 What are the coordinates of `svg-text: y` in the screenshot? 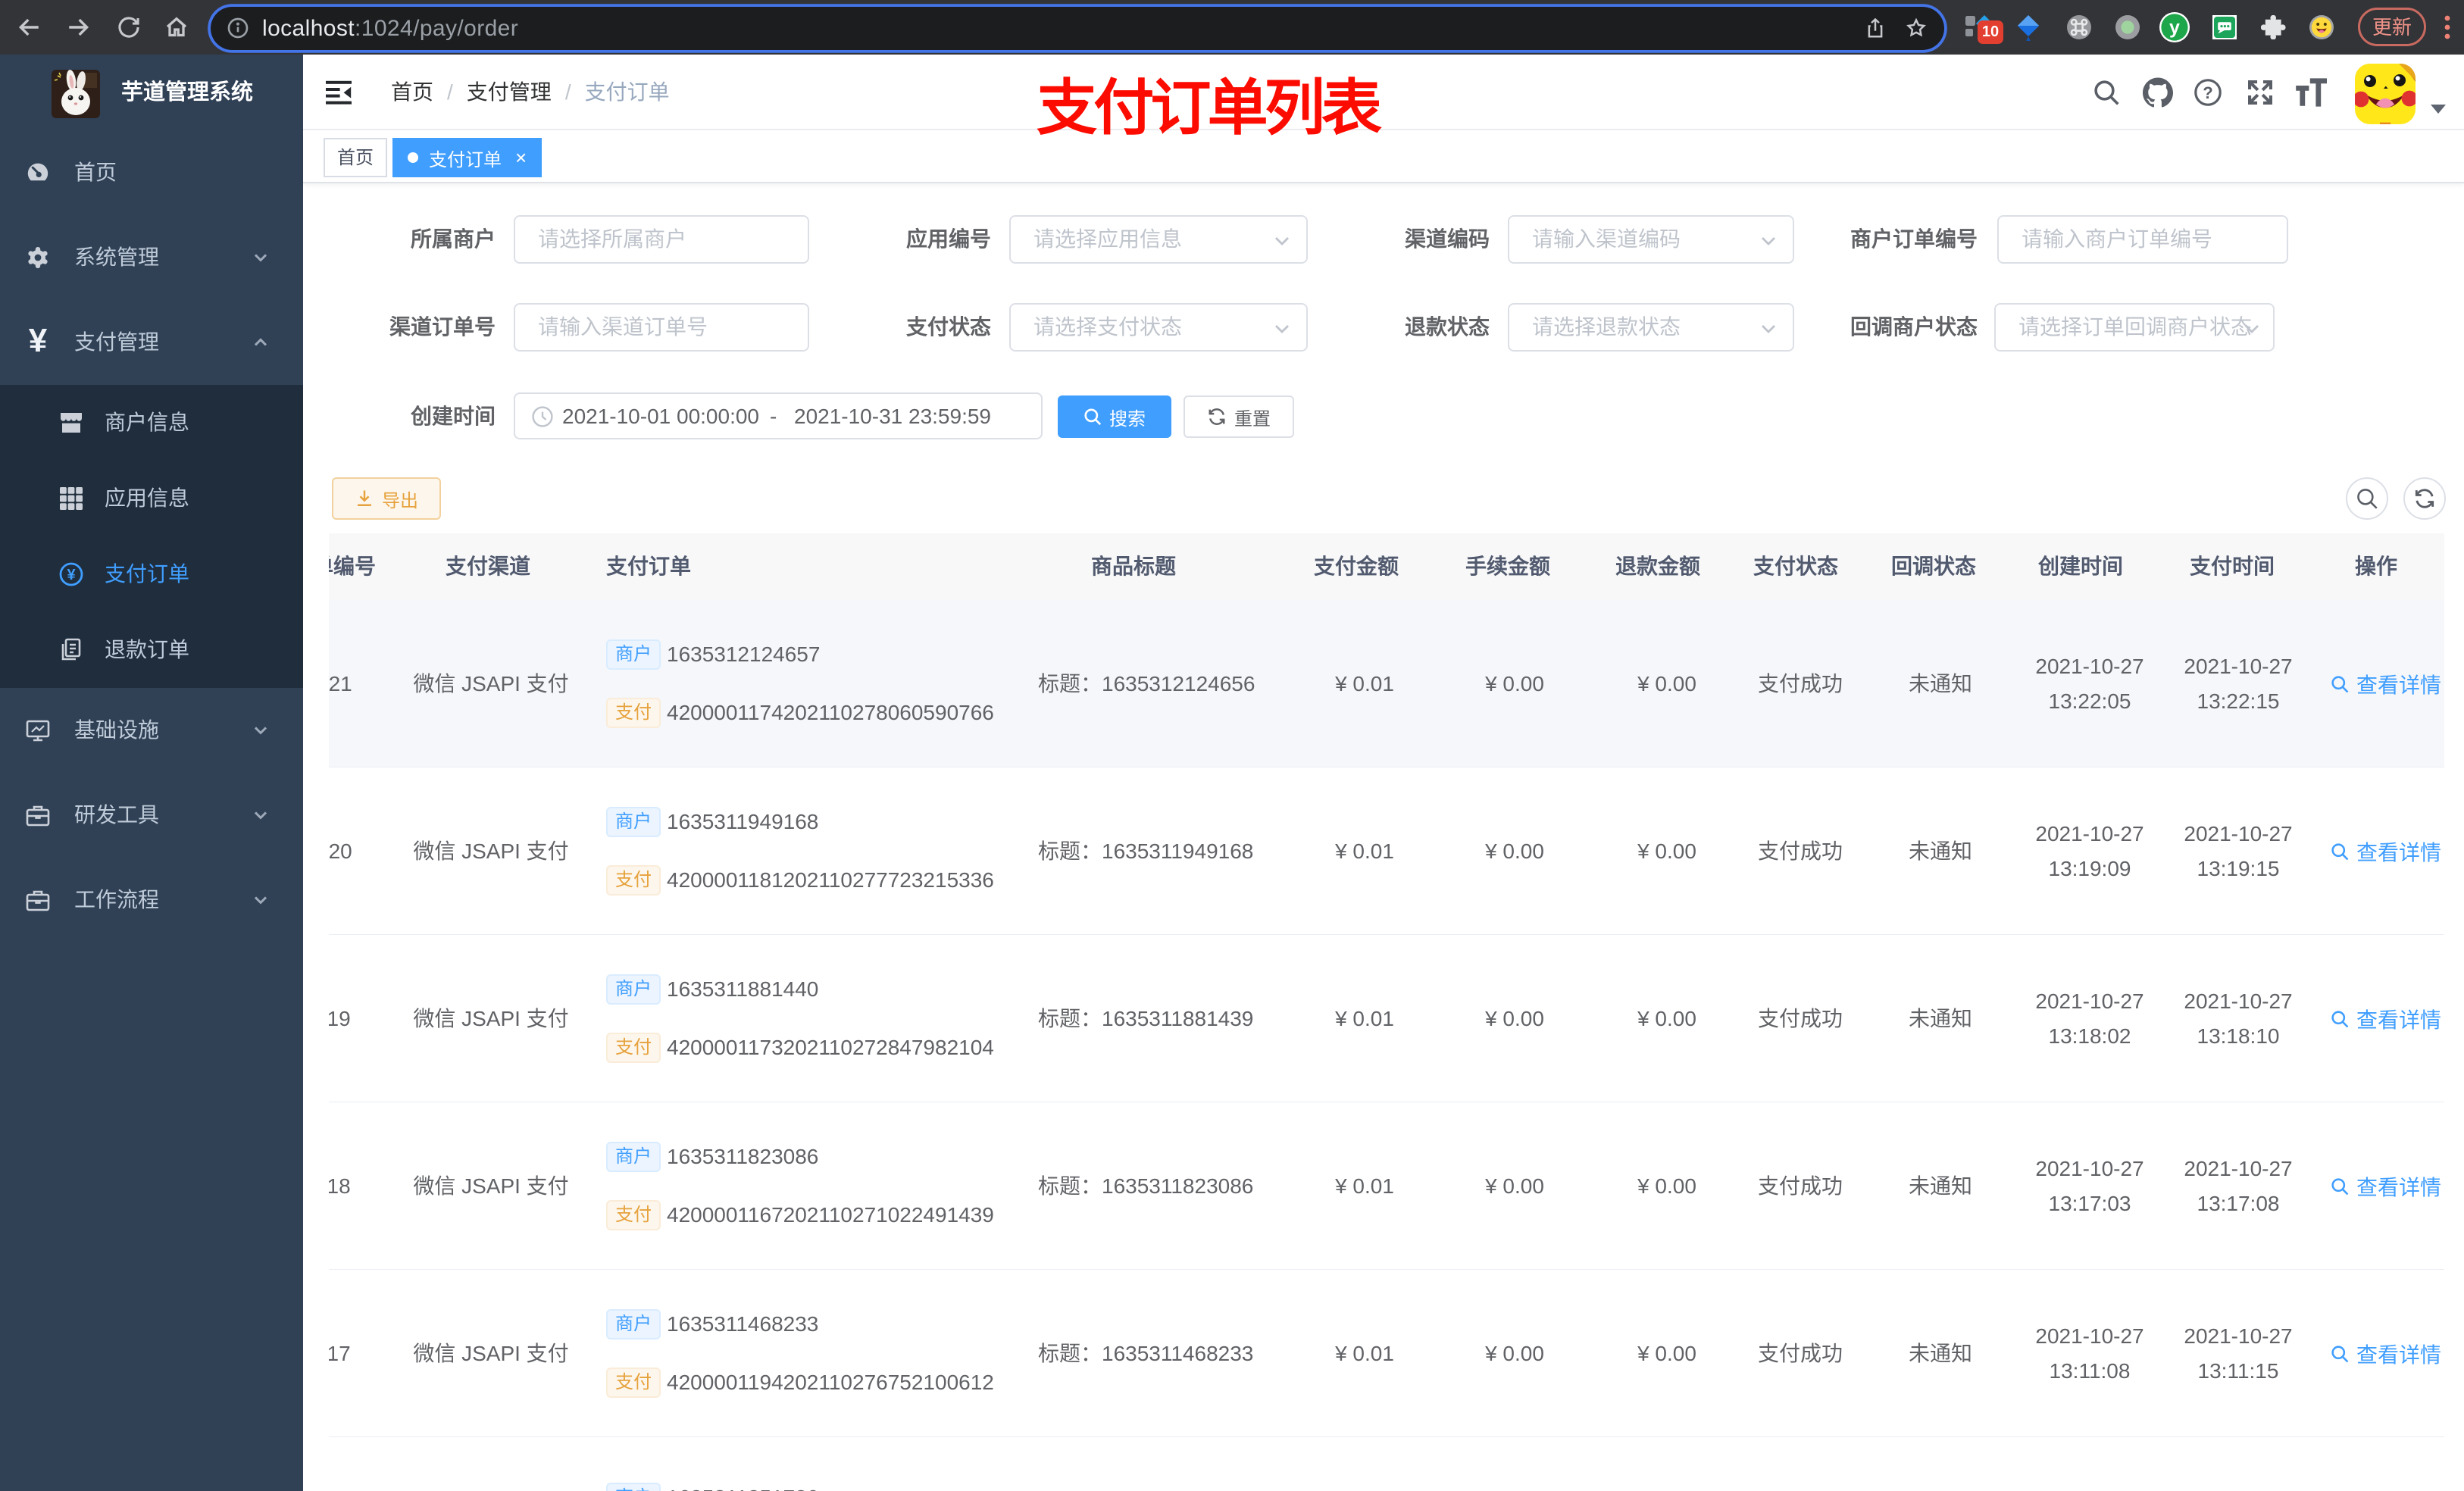 It's located at (2174, 27).